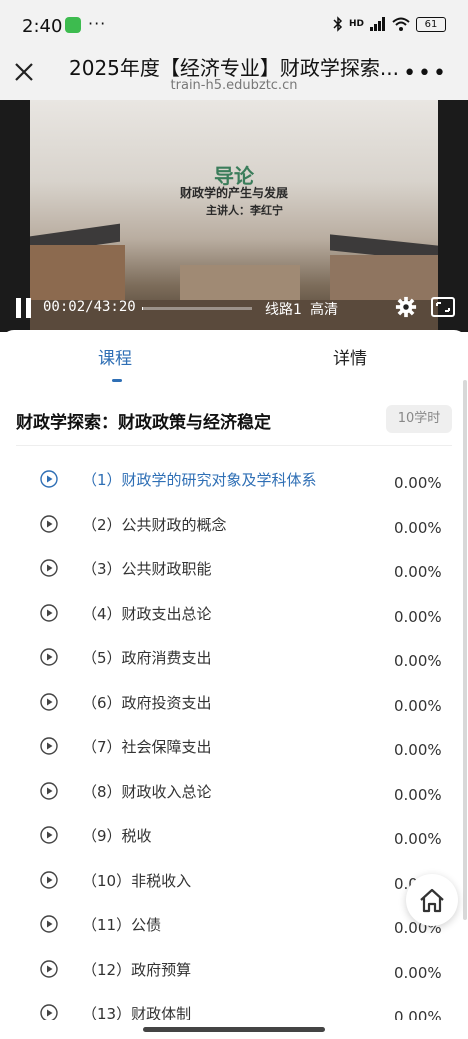 This screenshot has height=1039, width=468. What do you see at coordinates (234, 803) in the screenshot?
I see `lesson-item: （8）财政收入总论 0.00%` at bounding box center [234, 803].